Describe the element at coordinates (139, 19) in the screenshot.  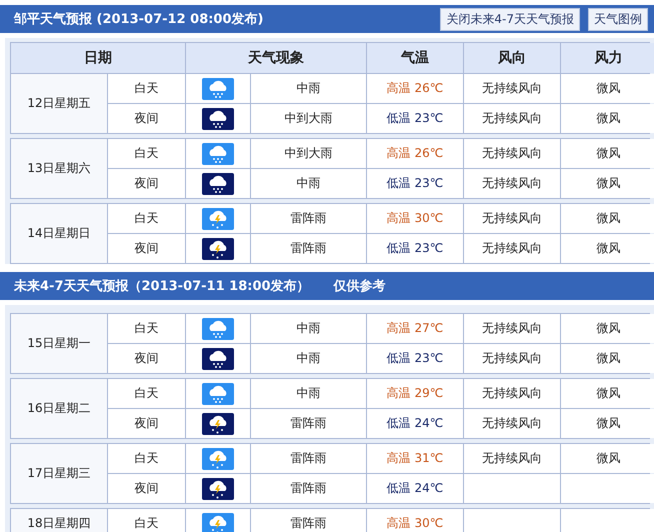
I see `section-title: 邹平天气预报 (2013-07-12 08:00发布)` at that location.